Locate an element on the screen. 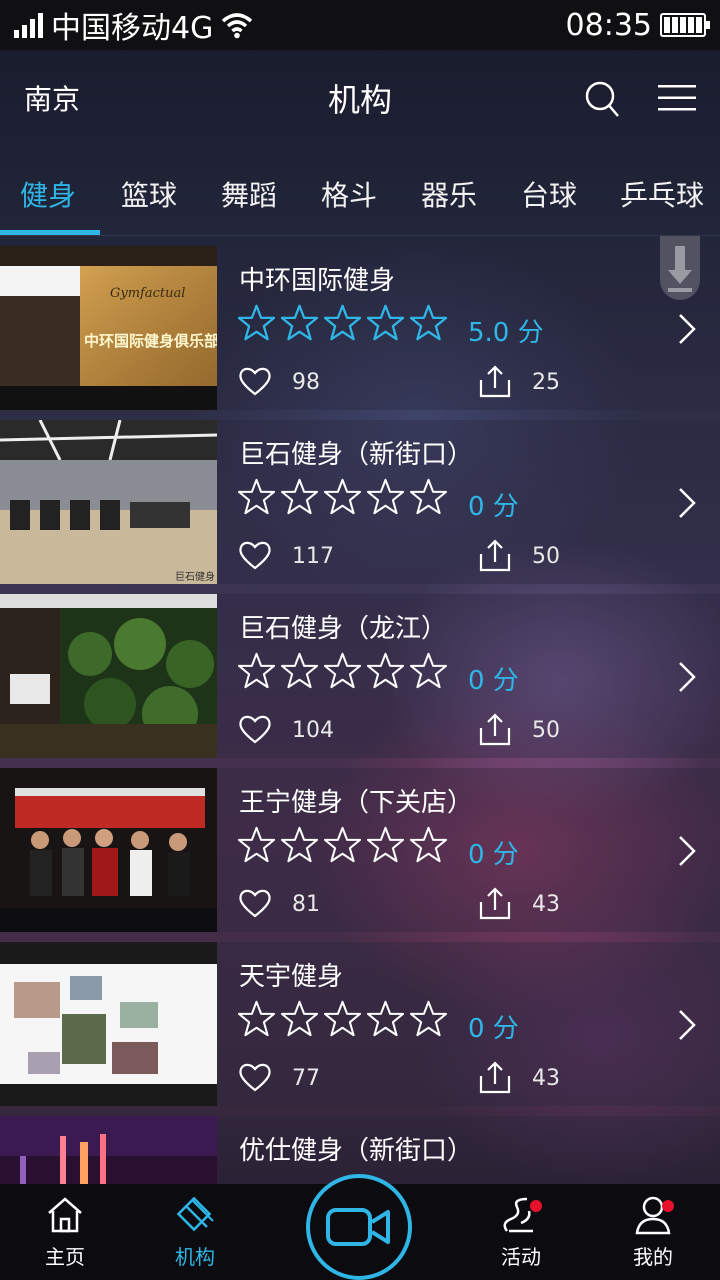  venue-name: 王宁健身（下关店） is located at coordinates (356, 803).